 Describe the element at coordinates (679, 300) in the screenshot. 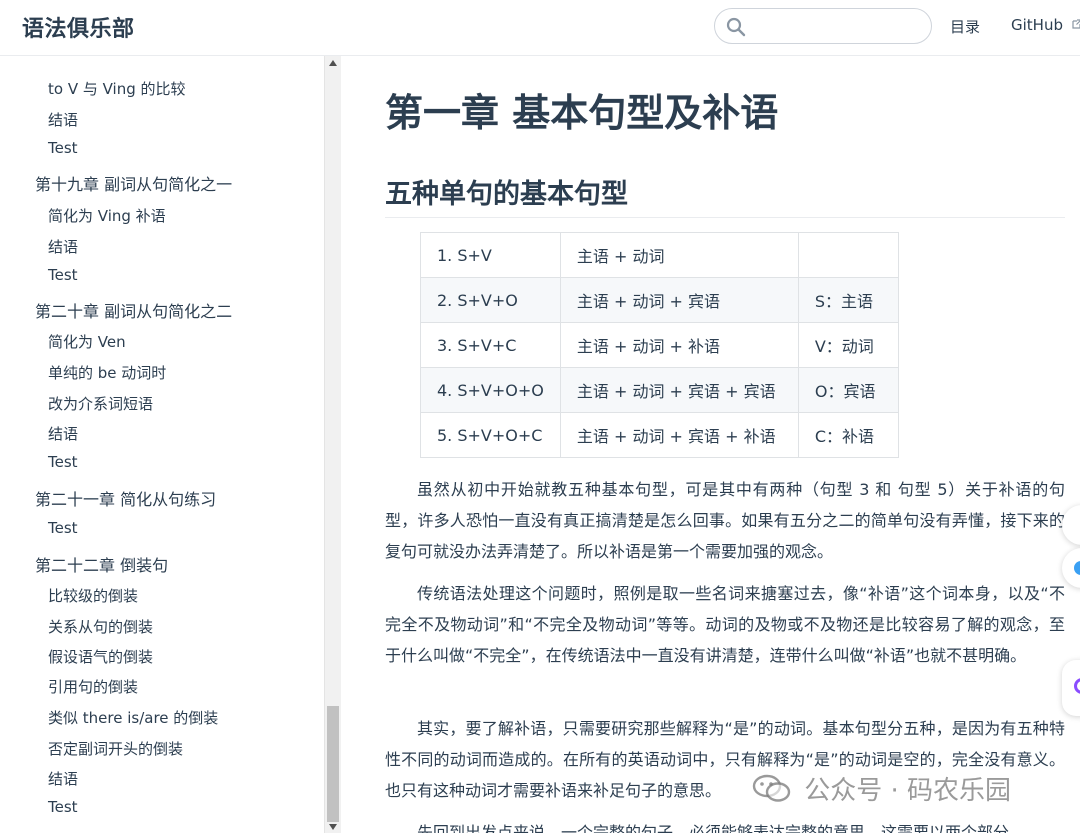

I see `table-cell: 主语 + 动词 + 宾语` at that location.